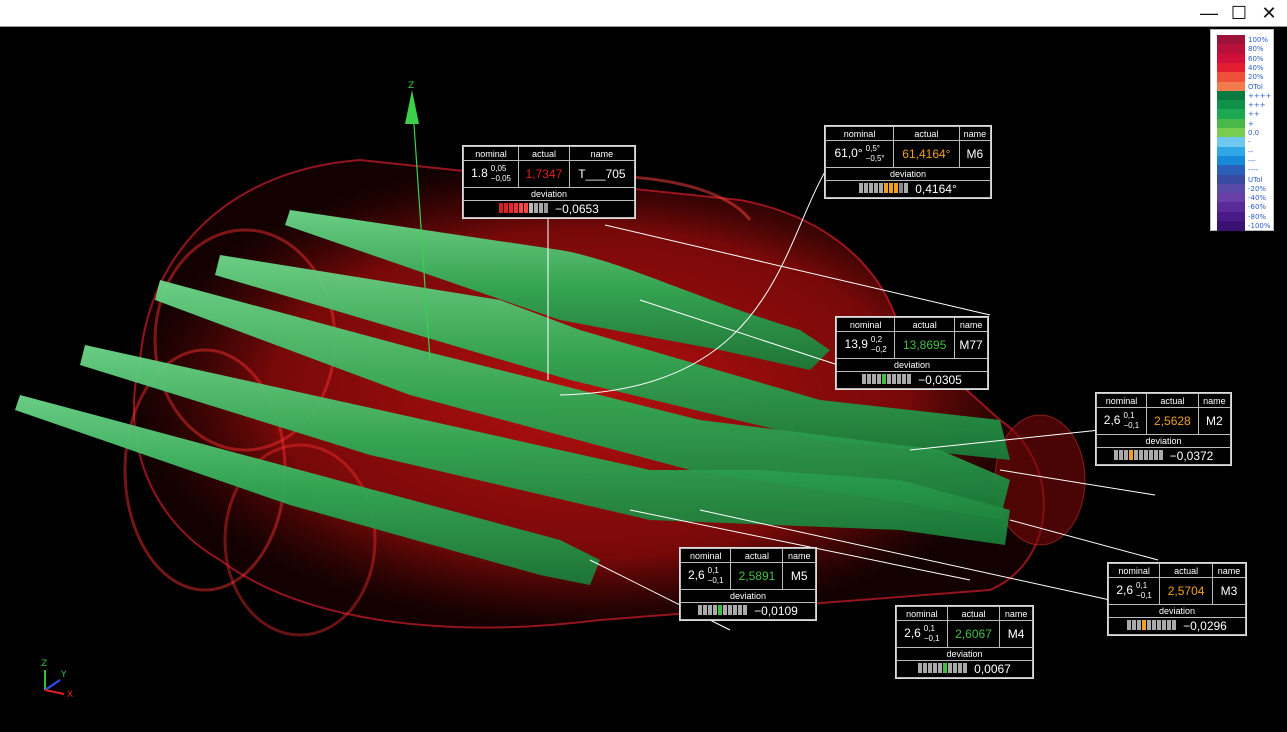 This screenshot has width=1287, height=732. Describe the element at coordinates (1257, 198) in the screenshot. I see `legend-label: -40%` at that location.